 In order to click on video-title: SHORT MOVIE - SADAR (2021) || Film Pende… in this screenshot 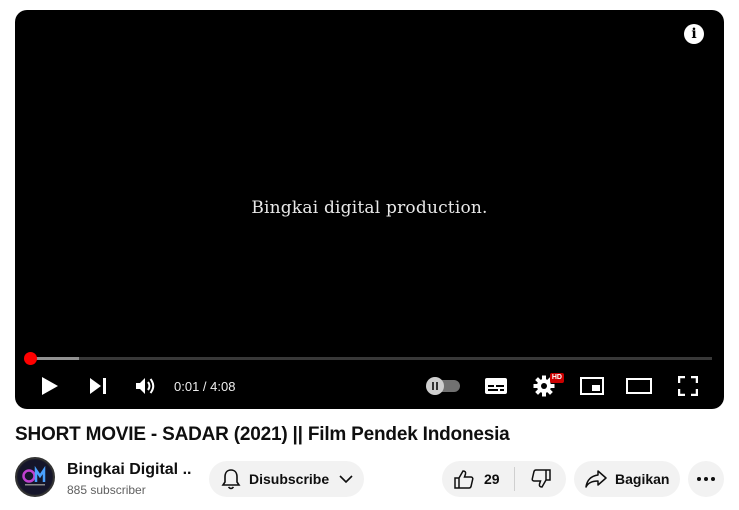, I will do `click(262, 434)`.